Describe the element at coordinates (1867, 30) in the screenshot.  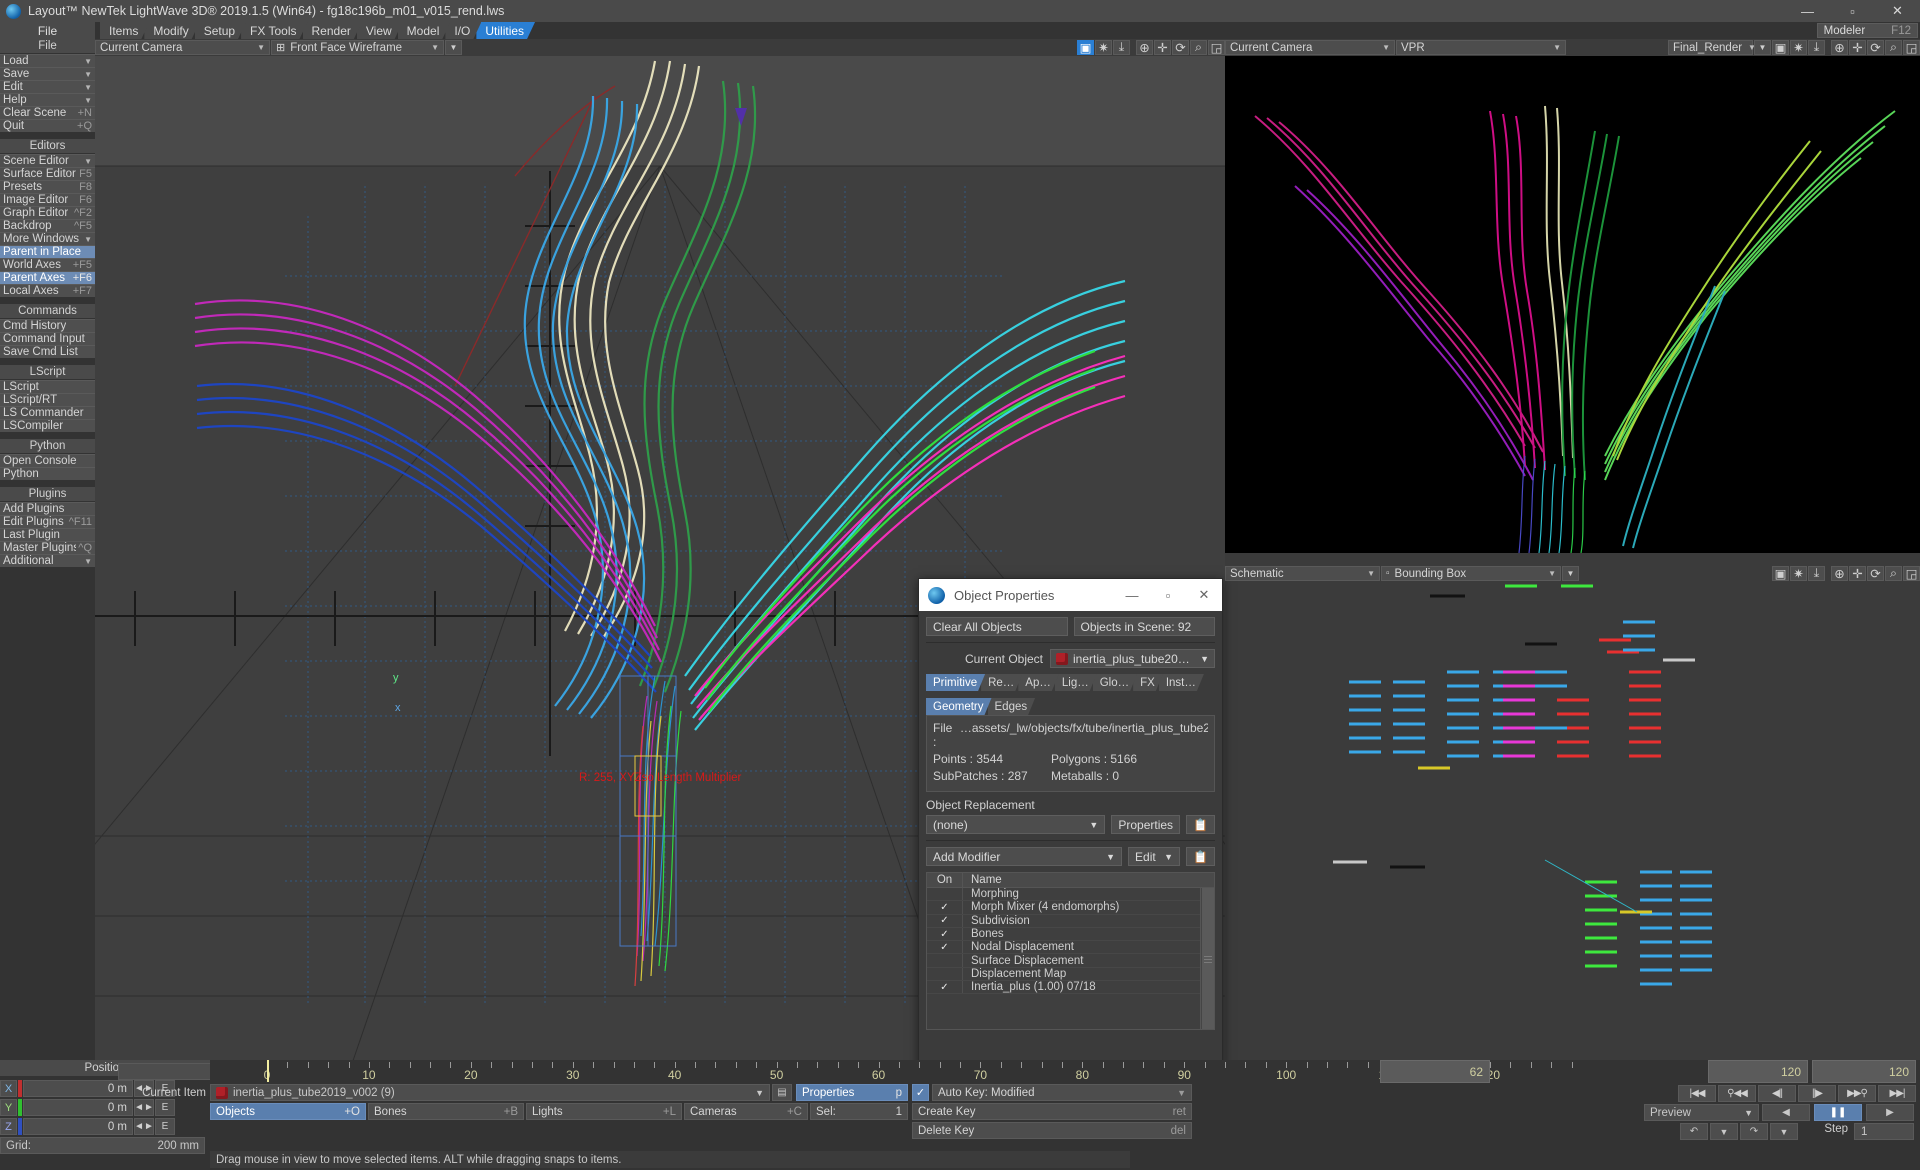
I see `modeler-button: Modeler F12` at that location.